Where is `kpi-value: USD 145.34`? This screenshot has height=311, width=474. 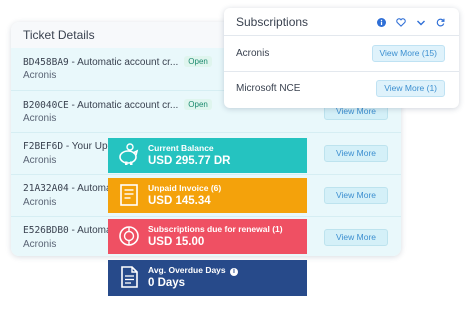 kpi-value: USD 145.34 is located at coordinates (179, 201).